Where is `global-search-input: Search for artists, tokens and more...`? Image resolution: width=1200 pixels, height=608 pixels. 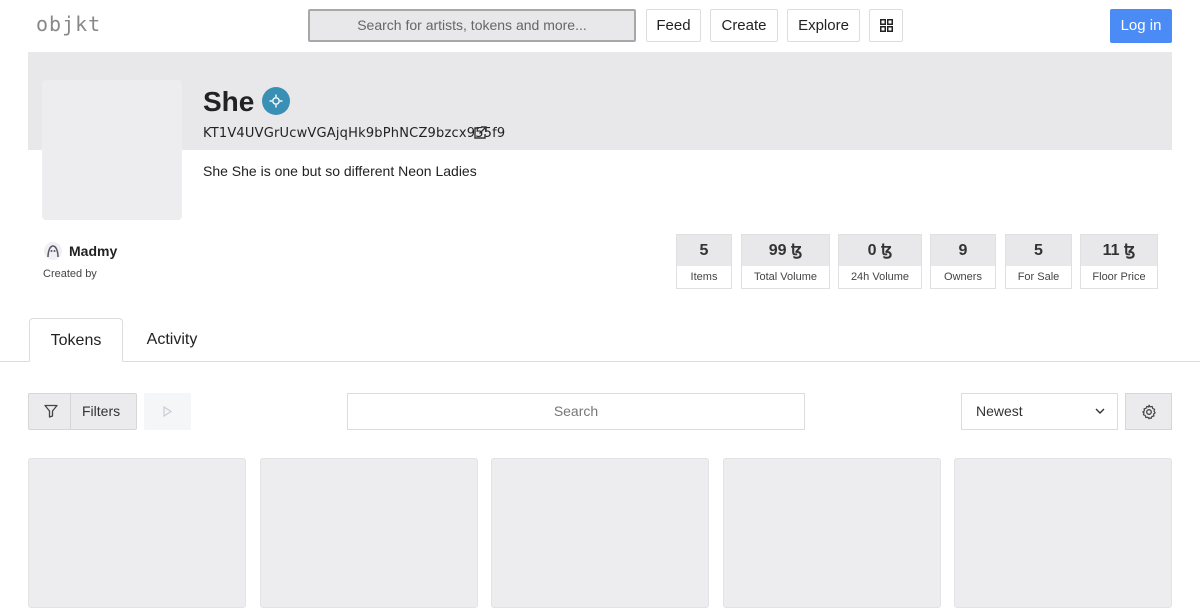 global-search-input: Search for artists, tokens and more... is located at coordinates (472, 25).